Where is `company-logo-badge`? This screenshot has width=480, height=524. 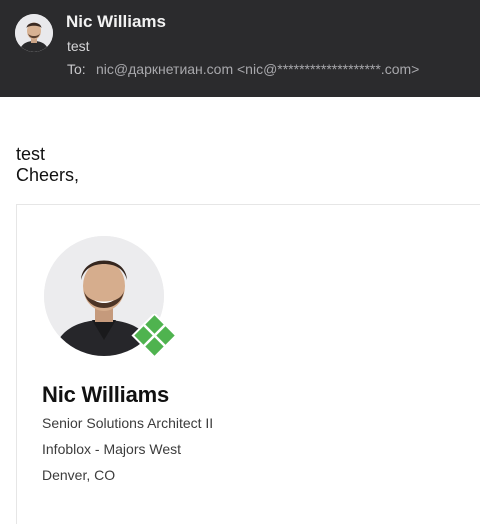
company-logo-badge is located at coordinates (155, 338).